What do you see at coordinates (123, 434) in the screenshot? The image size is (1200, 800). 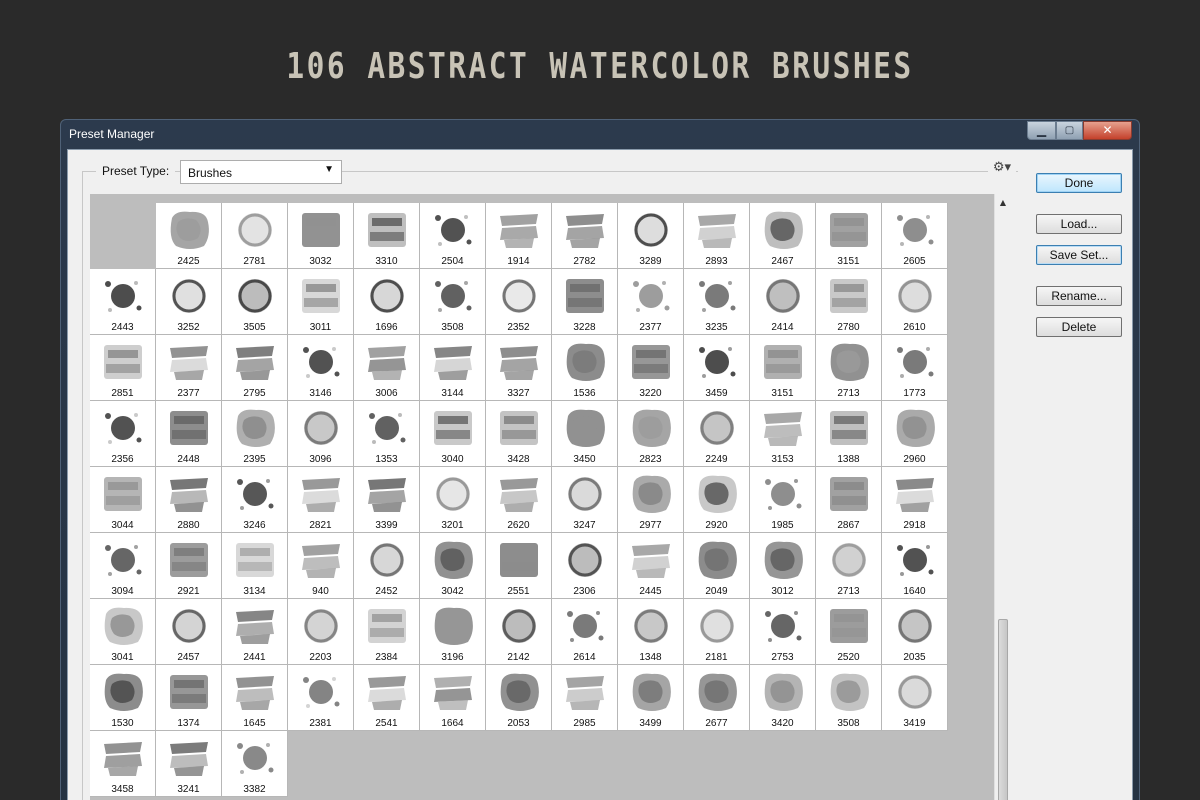 I see `brush-preset-tile: 2356` at bounding box center [123, 434].